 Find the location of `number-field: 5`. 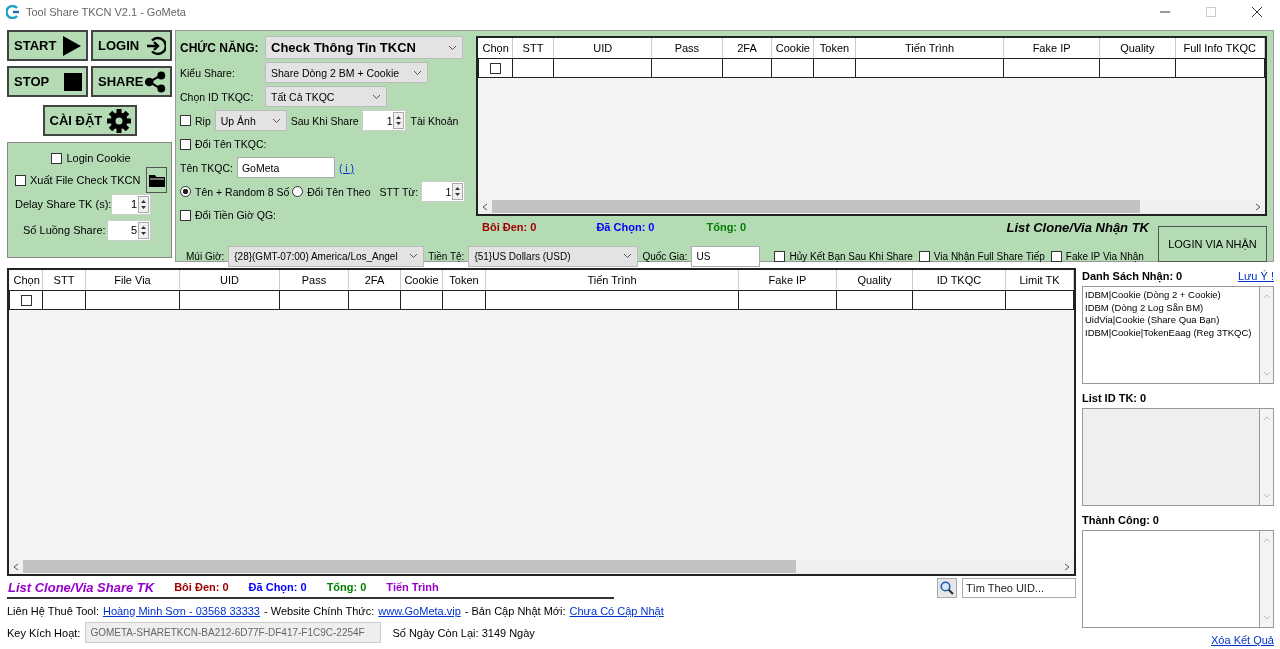

number-field: 5 is located at coordinates (129, 230).